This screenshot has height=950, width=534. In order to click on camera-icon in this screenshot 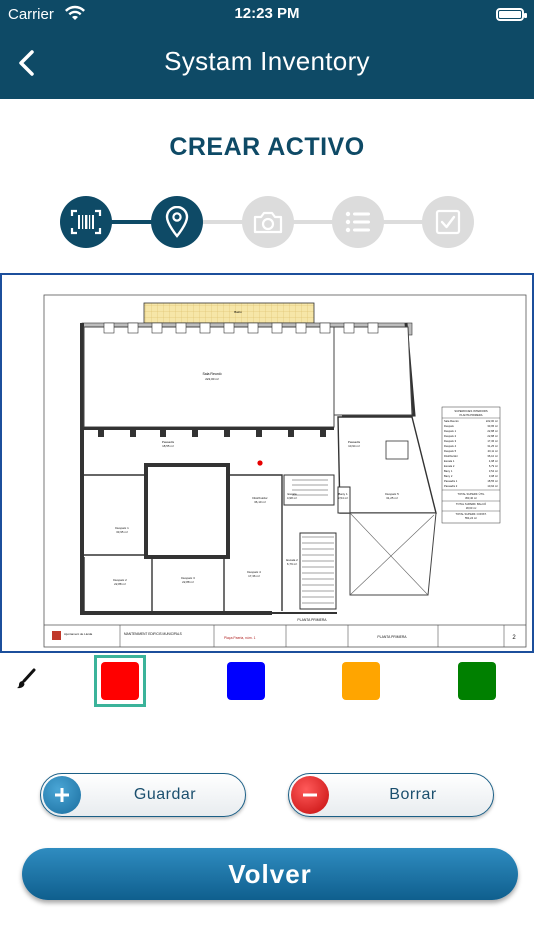, I will do `click(268, 222)`.